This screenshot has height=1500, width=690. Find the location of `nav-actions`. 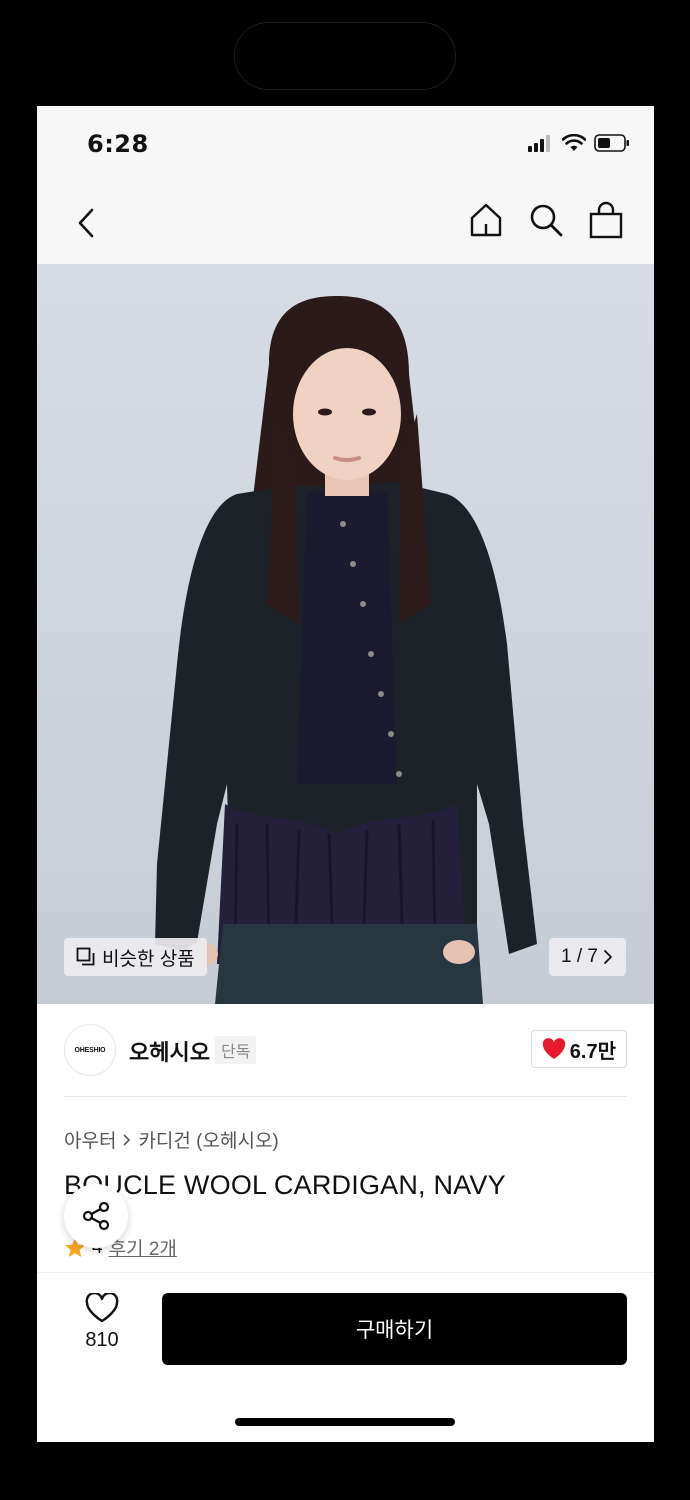

nav-actions is located at coordinates (546, 220).